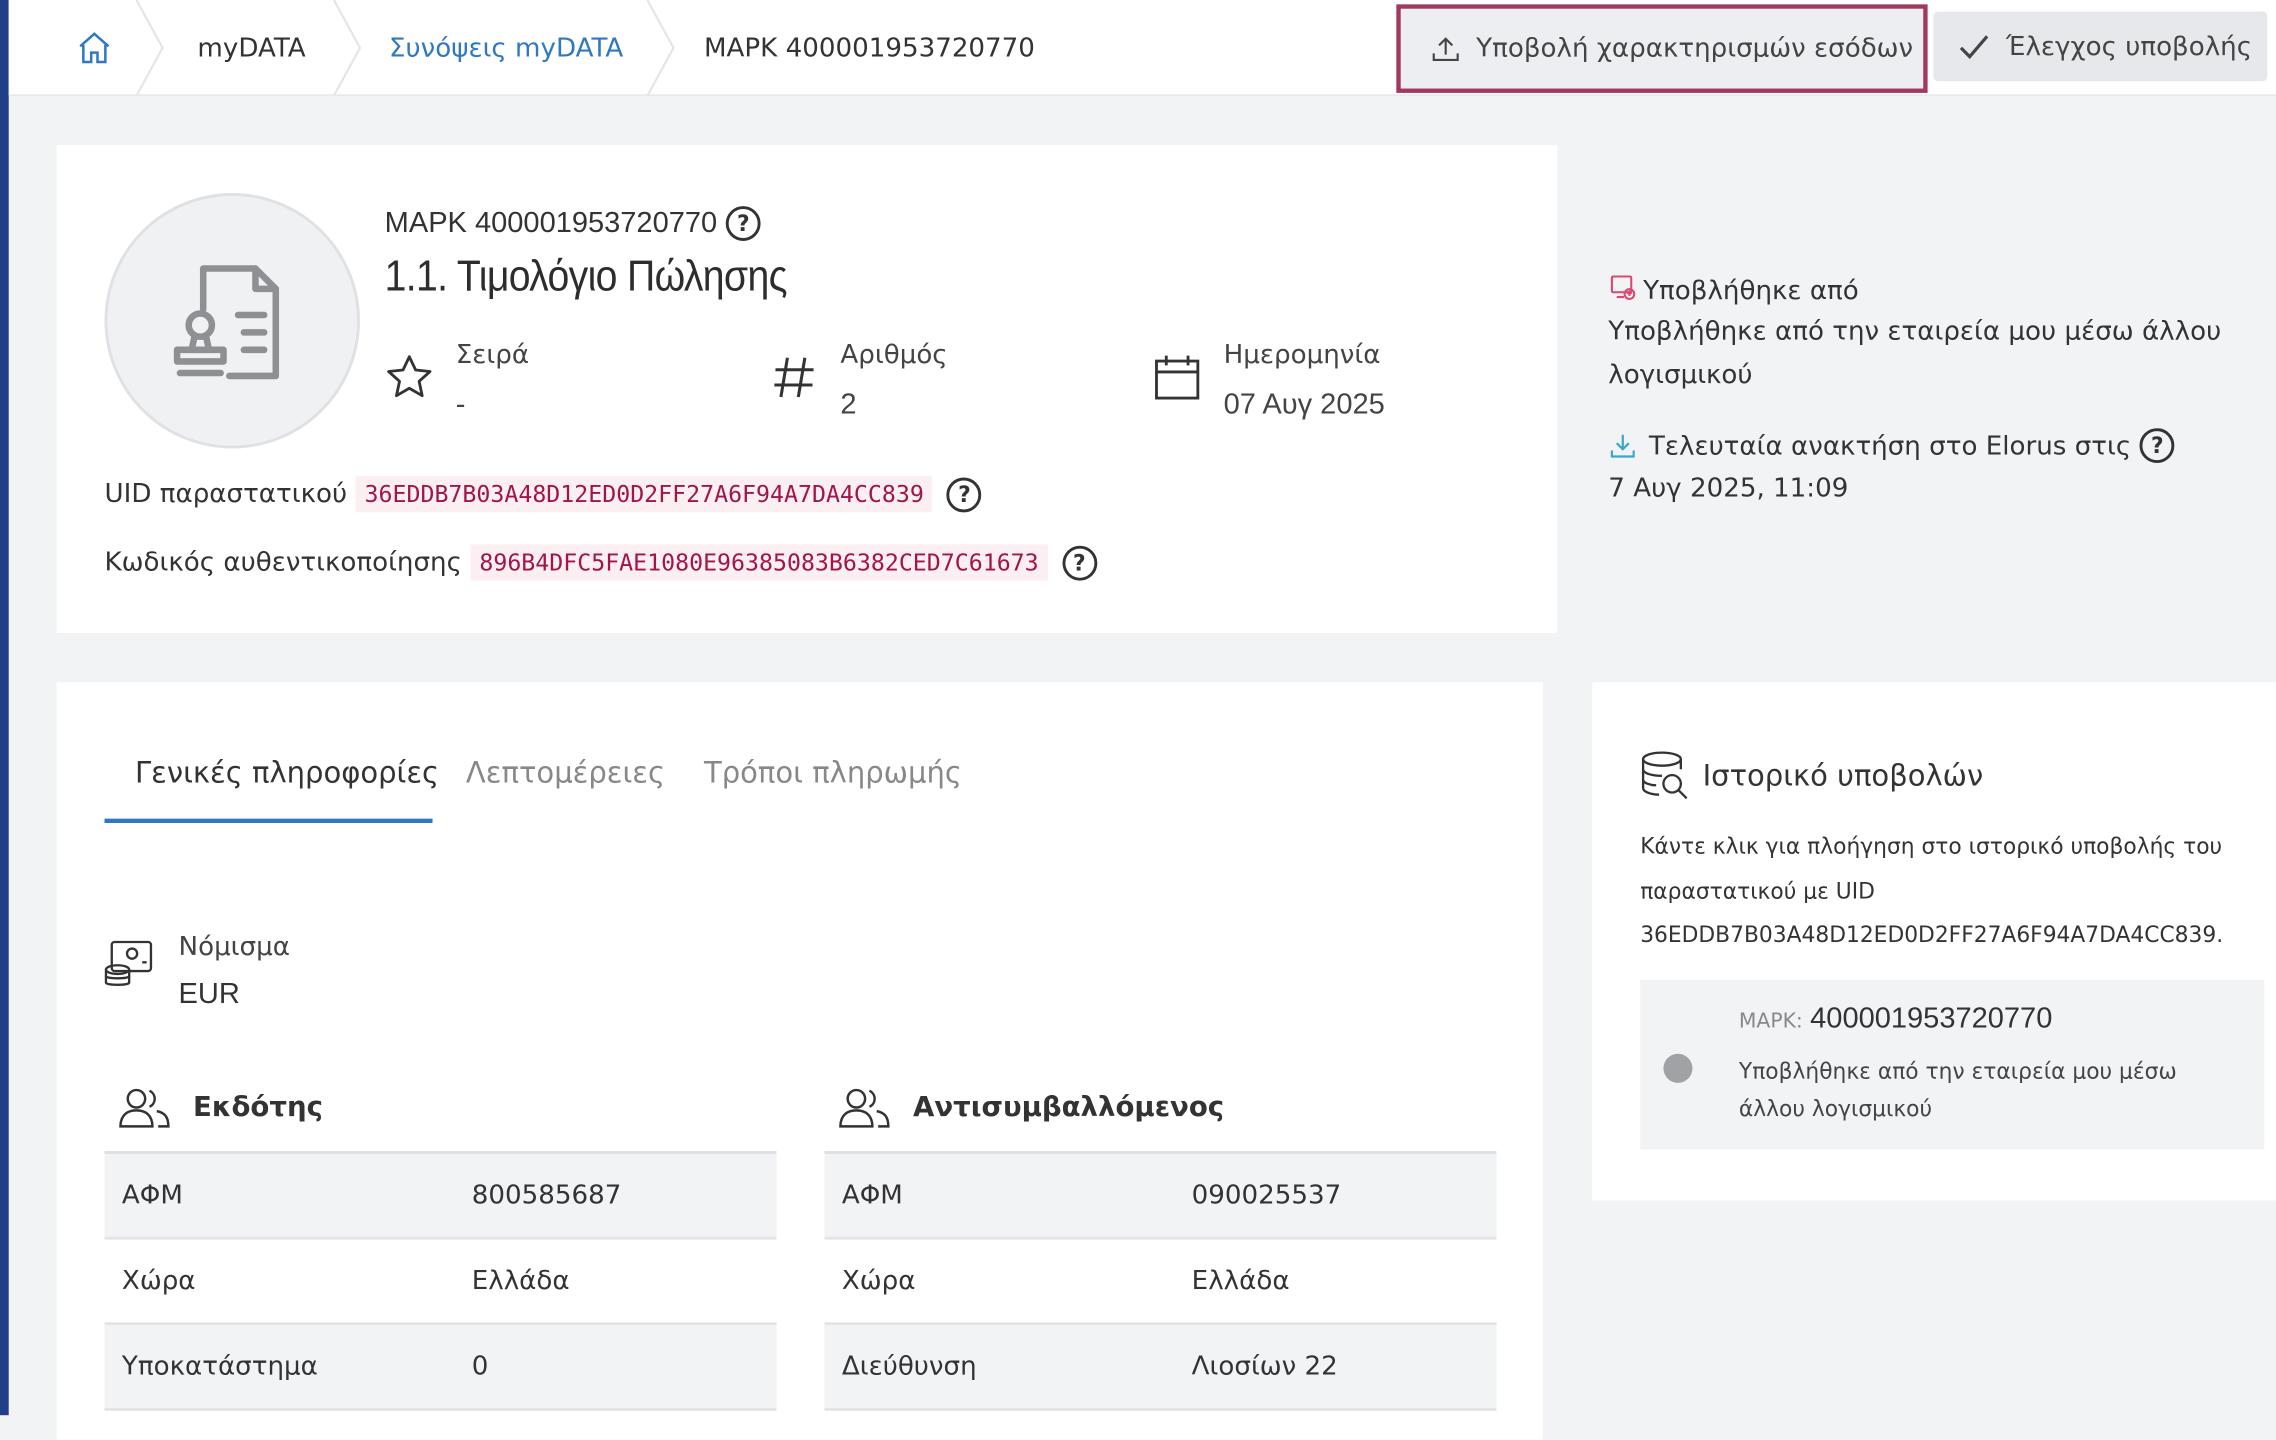  Describe the element at coordinates (1757, 890) in the screenshot. I see `history-description-line: παραστατικού με UID` at that location.